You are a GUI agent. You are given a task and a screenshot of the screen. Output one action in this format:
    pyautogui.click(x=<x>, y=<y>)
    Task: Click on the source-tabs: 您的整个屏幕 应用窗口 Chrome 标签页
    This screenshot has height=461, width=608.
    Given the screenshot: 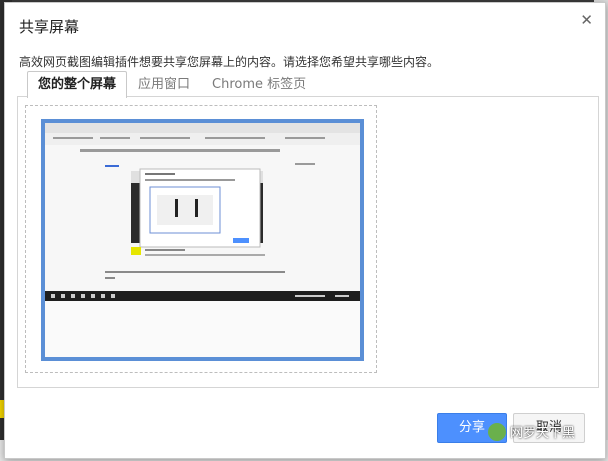 What is the action you would take?
    pyautogui.click(x=172, y=84)
    